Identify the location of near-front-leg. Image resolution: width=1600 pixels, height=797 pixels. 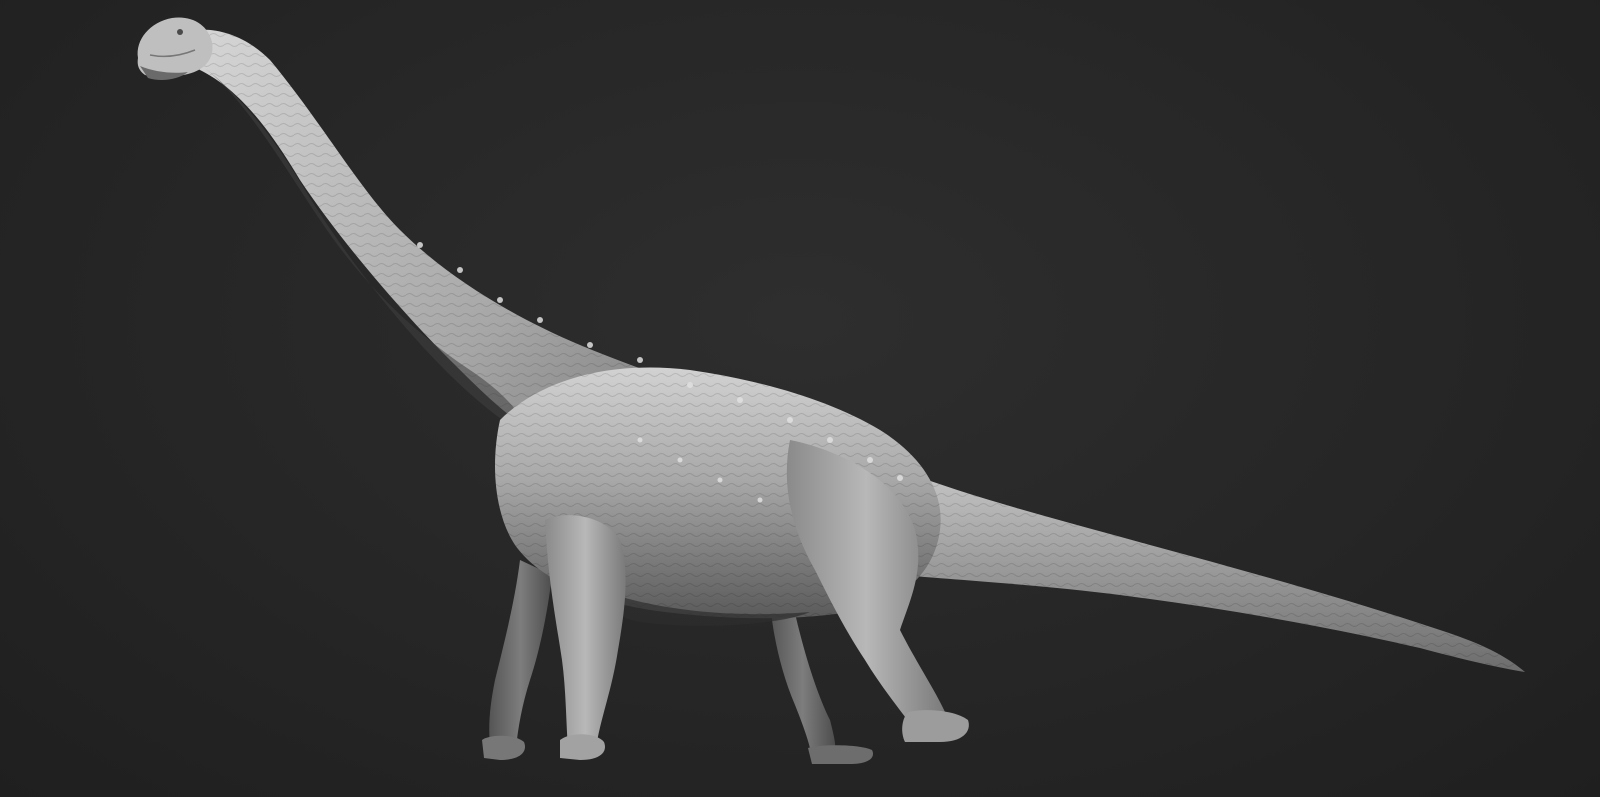
(585, 637).